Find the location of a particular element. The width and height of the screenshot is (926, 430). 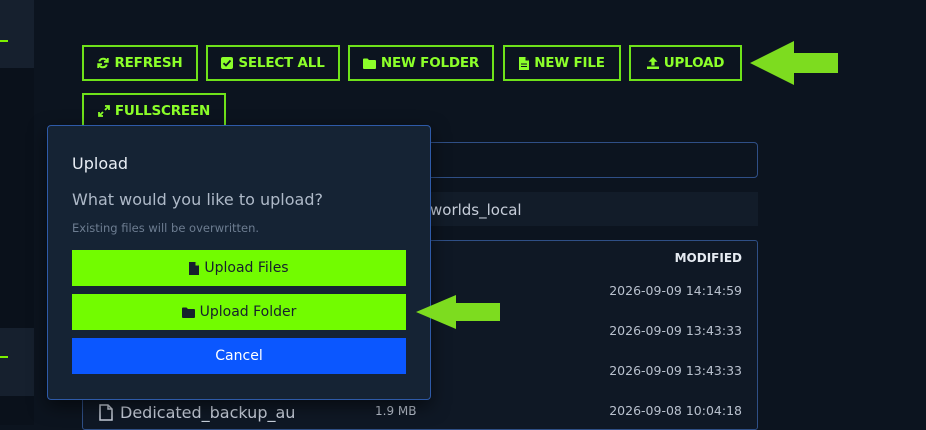

new-file-label: NEW FILE is located at coordinates (569, 63).